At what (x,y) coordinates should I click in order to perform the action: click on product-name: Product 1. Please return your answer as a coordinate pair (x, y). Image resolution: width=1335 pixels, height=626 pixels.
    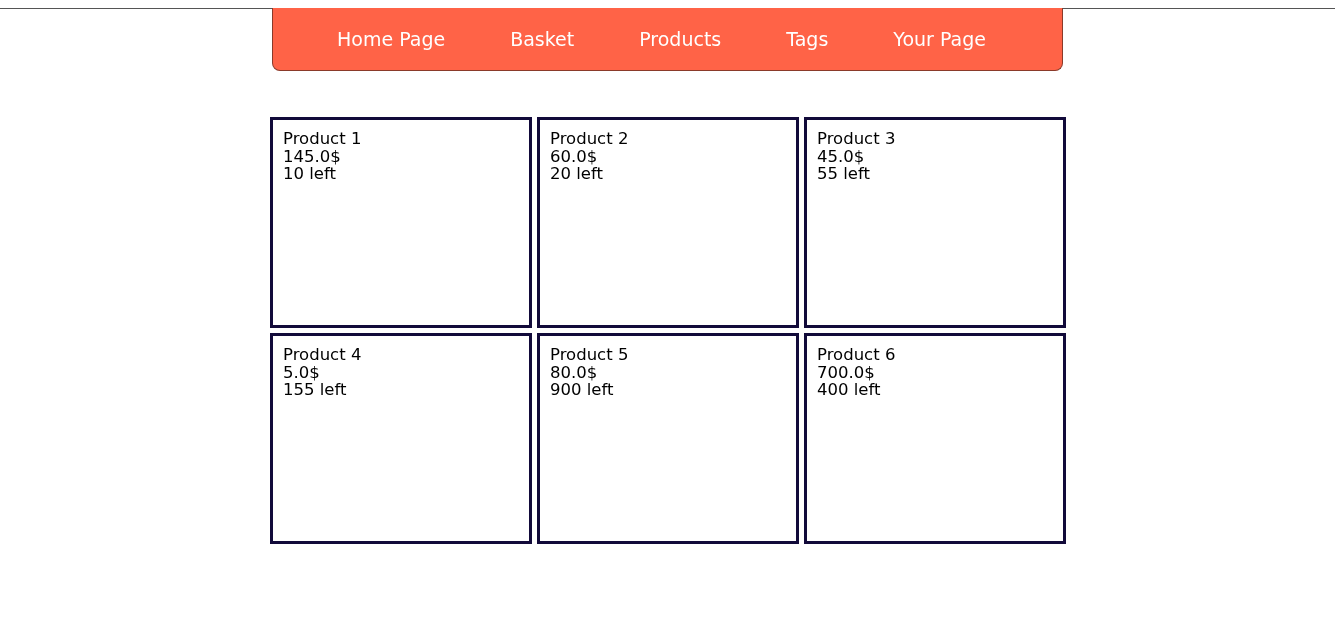
    Looking at the image, I should click on (323, 139).